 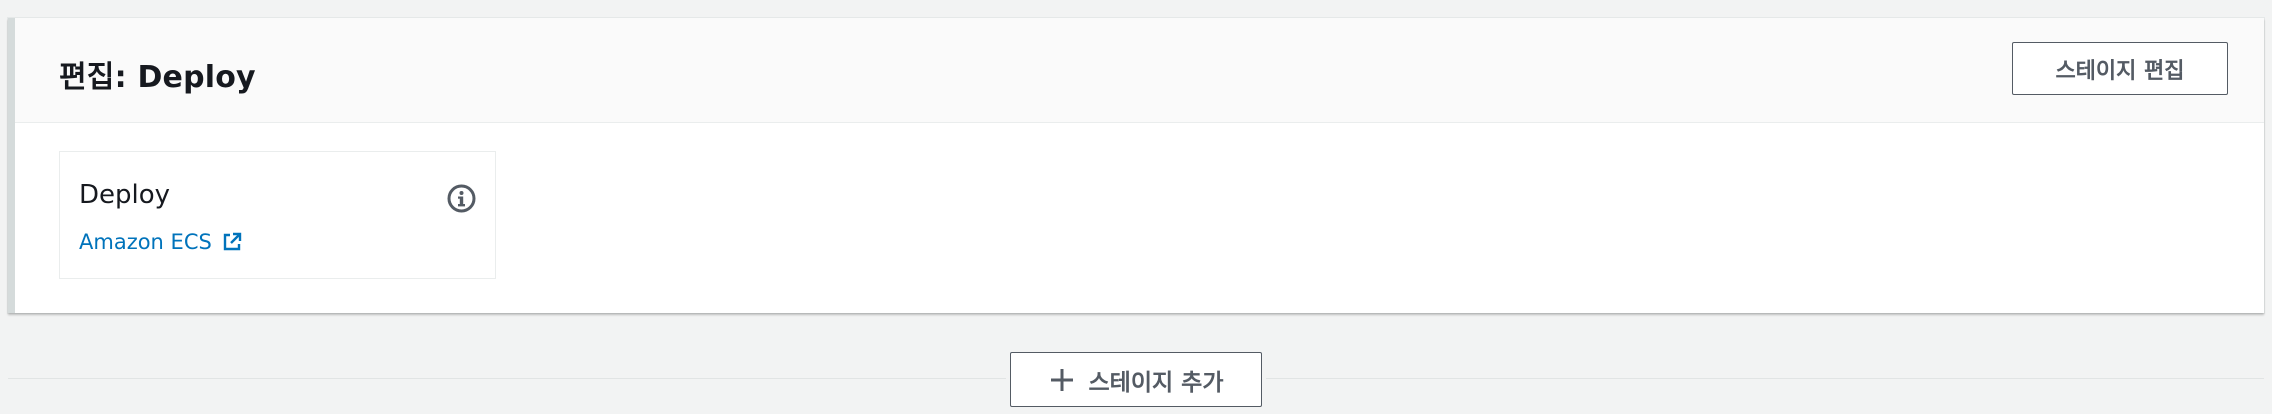 I want to click on action-provider-label: Amazon ECS, so click(x=145, y=242).